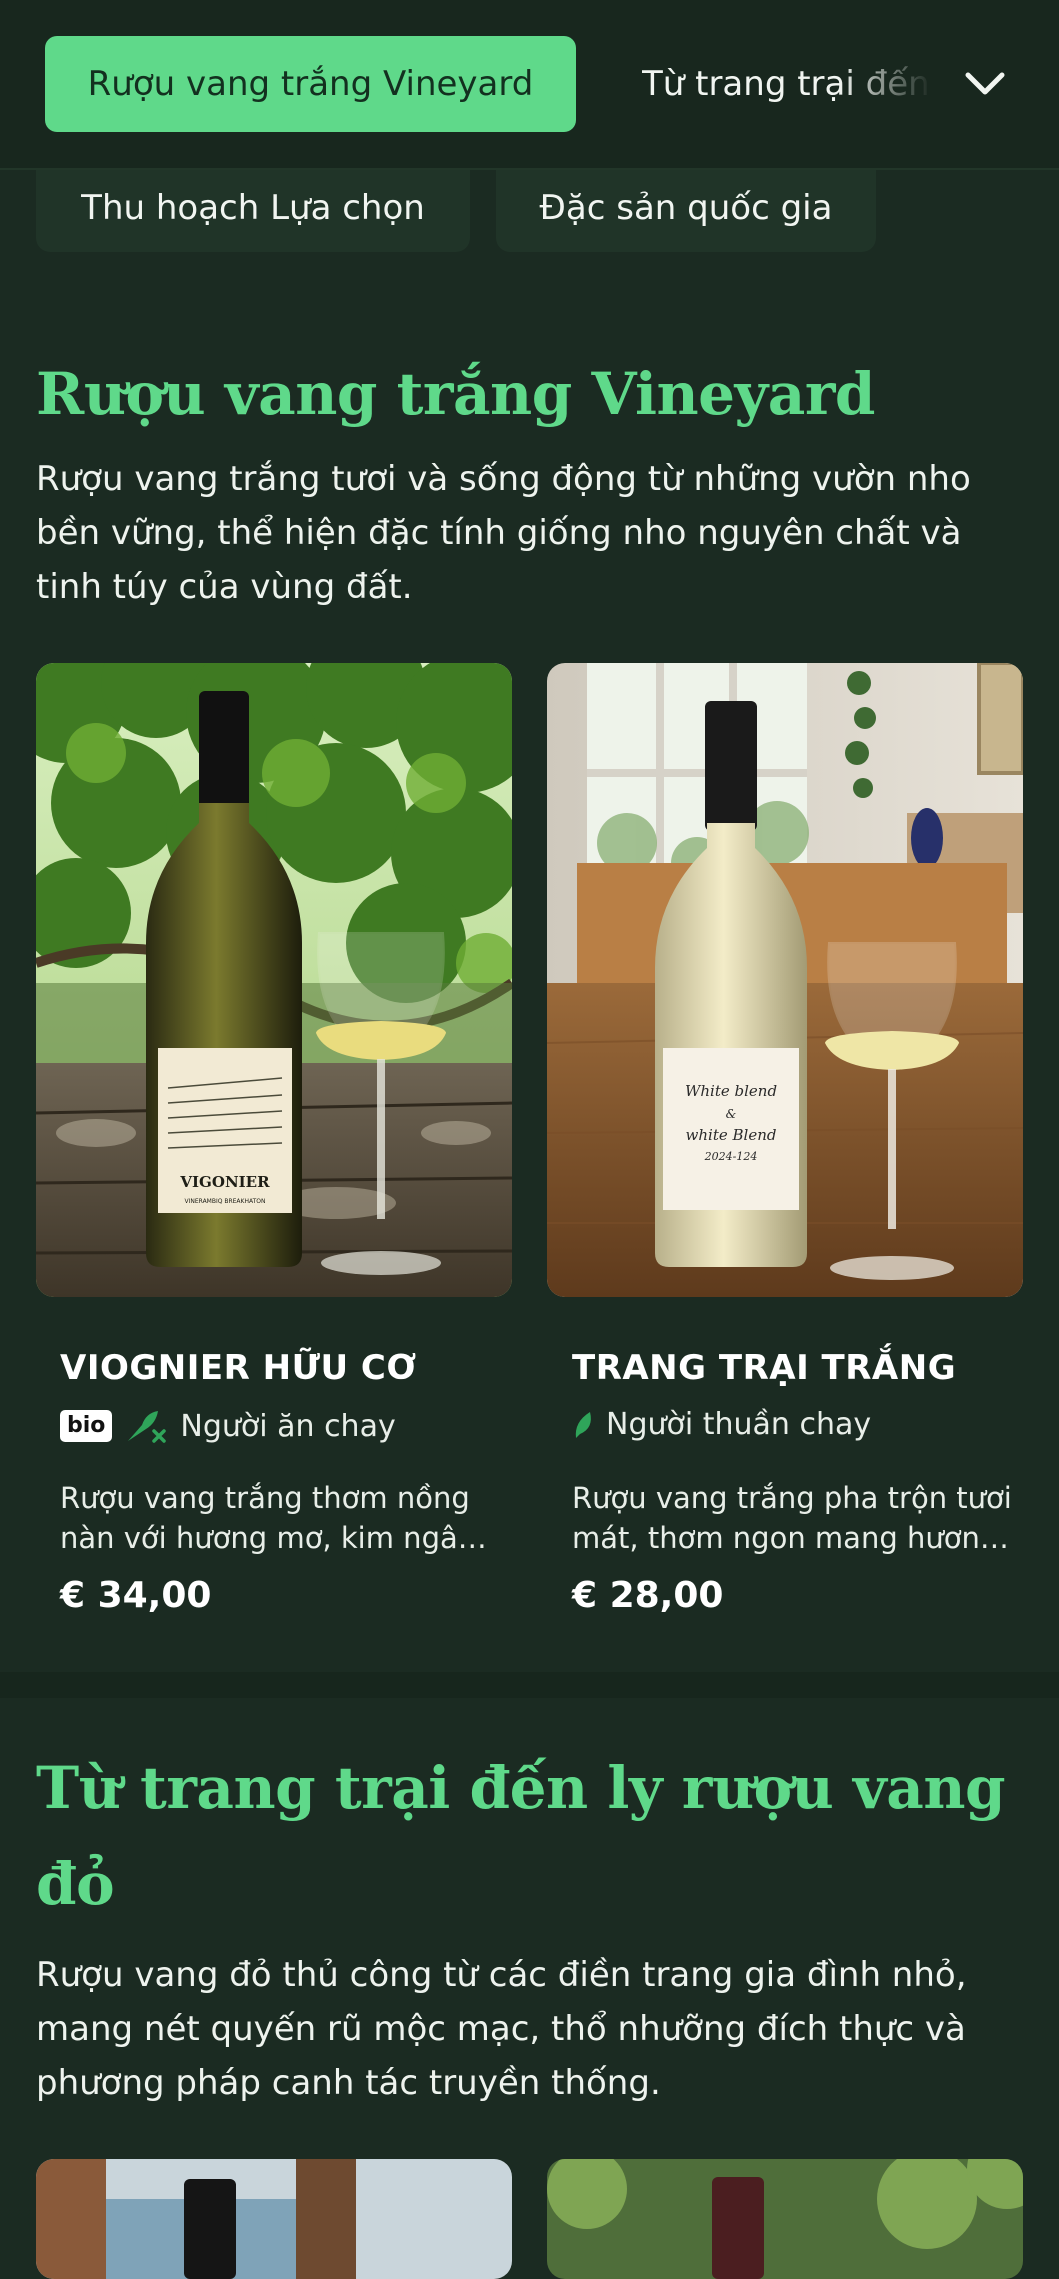 The height and width of the screenshot is (2279, 1059). What do you see at coordinates (787, 84) in the screenshot?
I see `tab-red-wine: Từ trang trại đến ly rượu vang đỏ` at bounding box center [787, 84].